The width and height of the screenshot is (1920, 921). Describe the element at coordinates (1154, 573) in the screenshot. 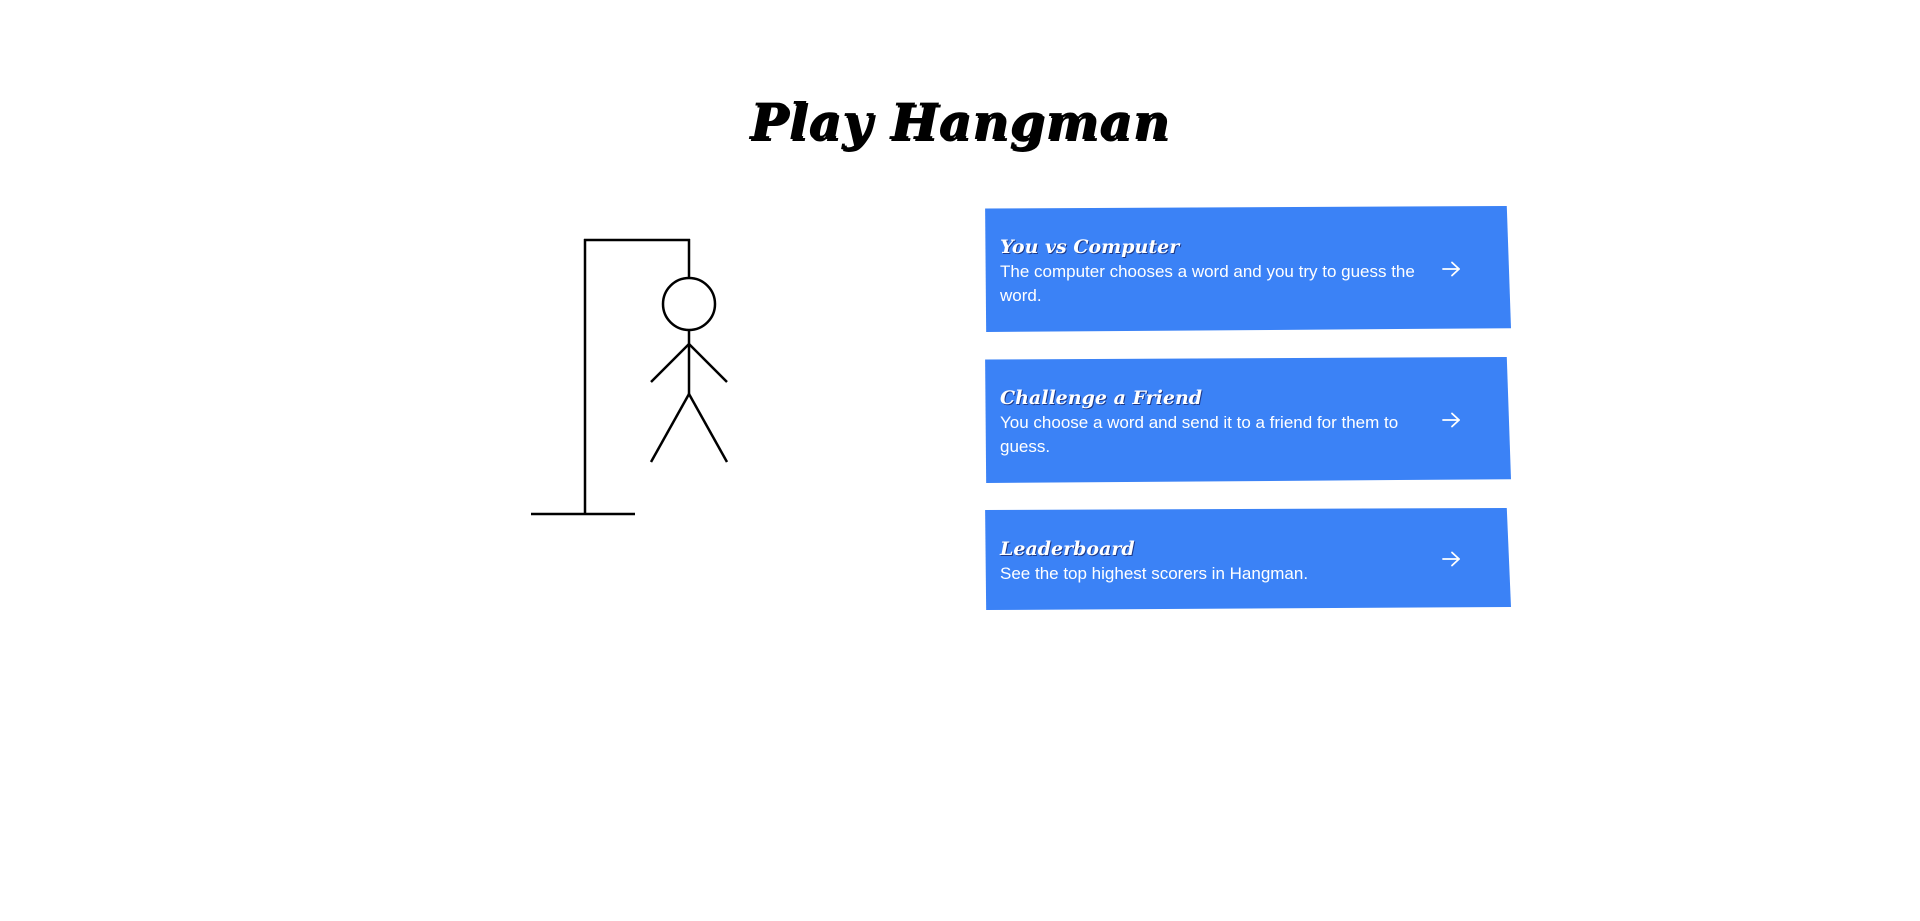

I see `card-description: See the top highest scorers in Hangman.` at that location.